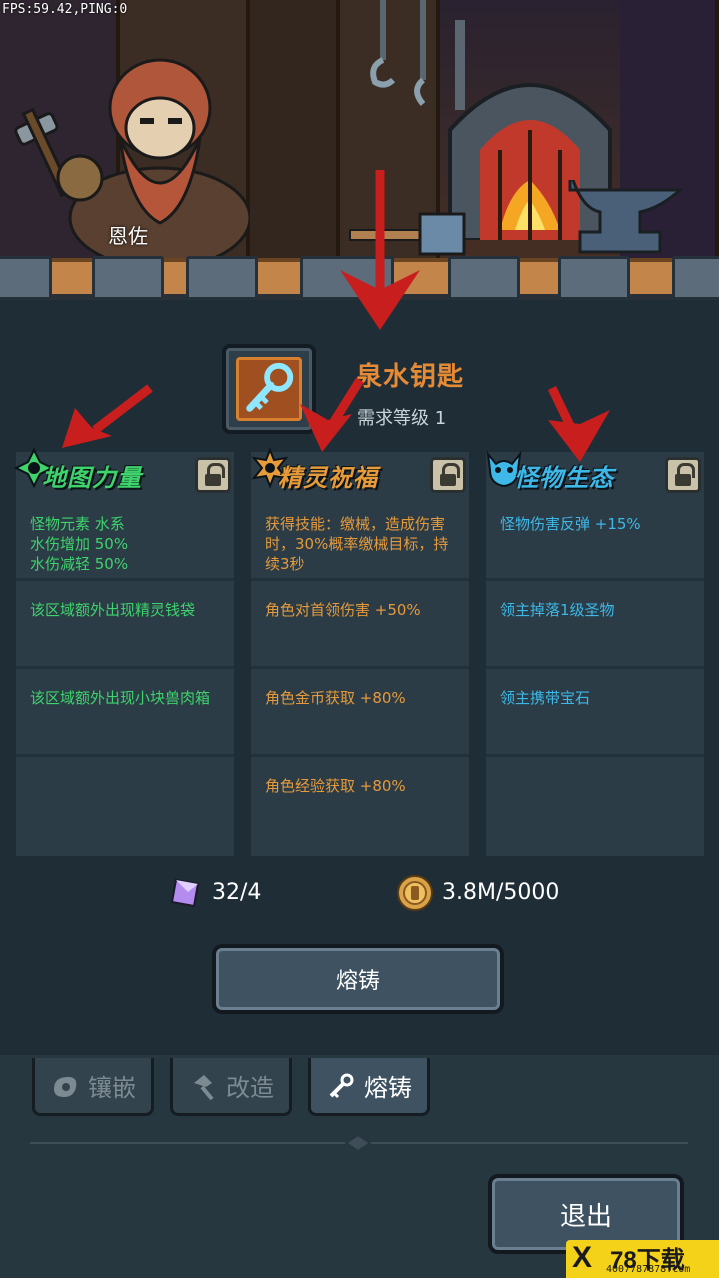 The height and width of the screenshot is (1278, 719). What do you see at coordinates (595, 654) in the screenshot?
I see `monster-ecology-column: 怪物伤害反弹 +15% 领主掉落1级圣物 领主携带宝石` at bounding box center [595, 654].